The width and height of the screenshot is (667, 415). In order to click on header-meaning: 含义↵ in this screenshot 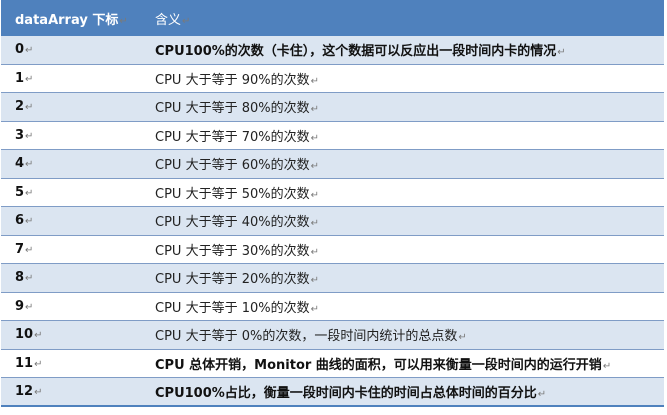, I will do `click(402, 18)`.